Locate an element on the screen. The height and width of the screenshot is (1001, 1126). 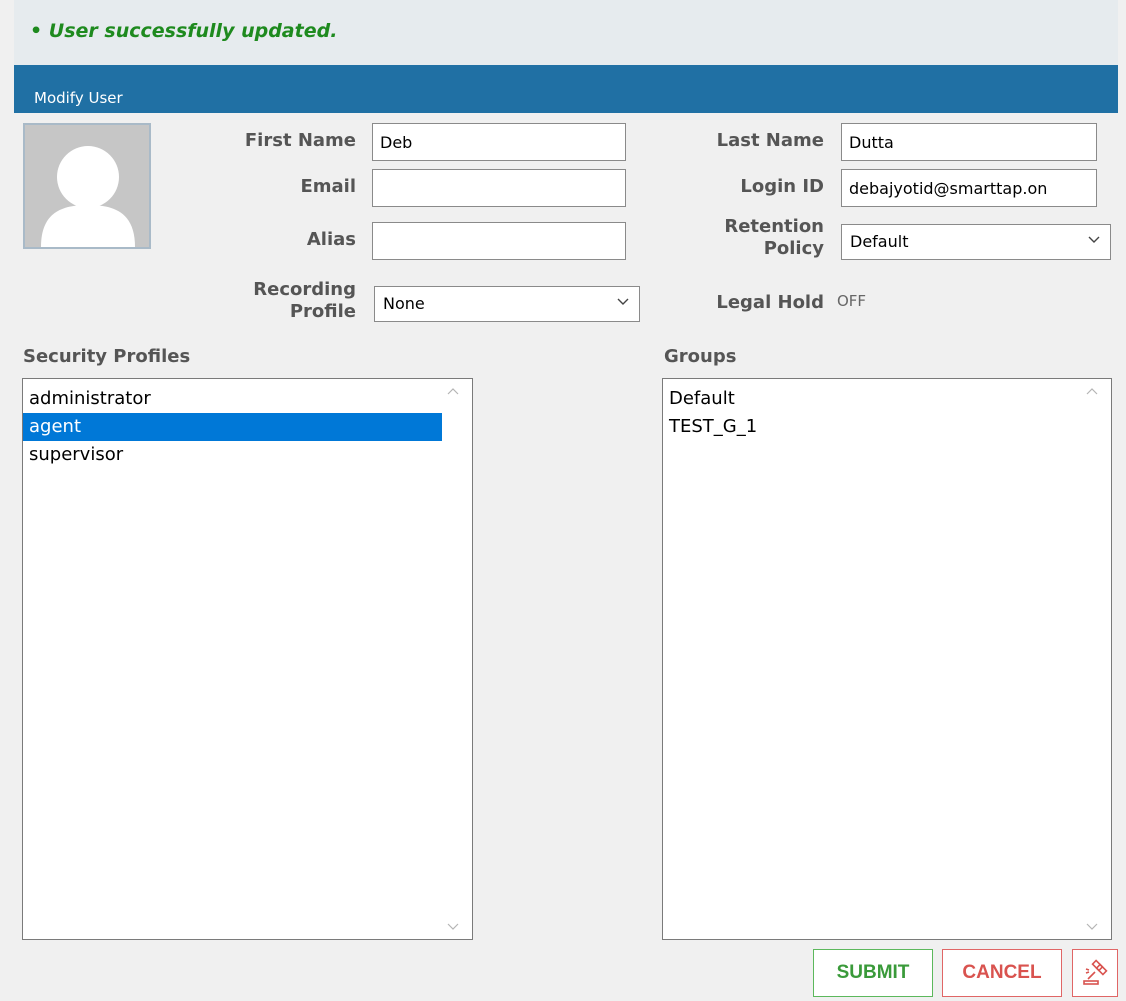
last-name-label: Last Name is located at coordinates (770, 140).